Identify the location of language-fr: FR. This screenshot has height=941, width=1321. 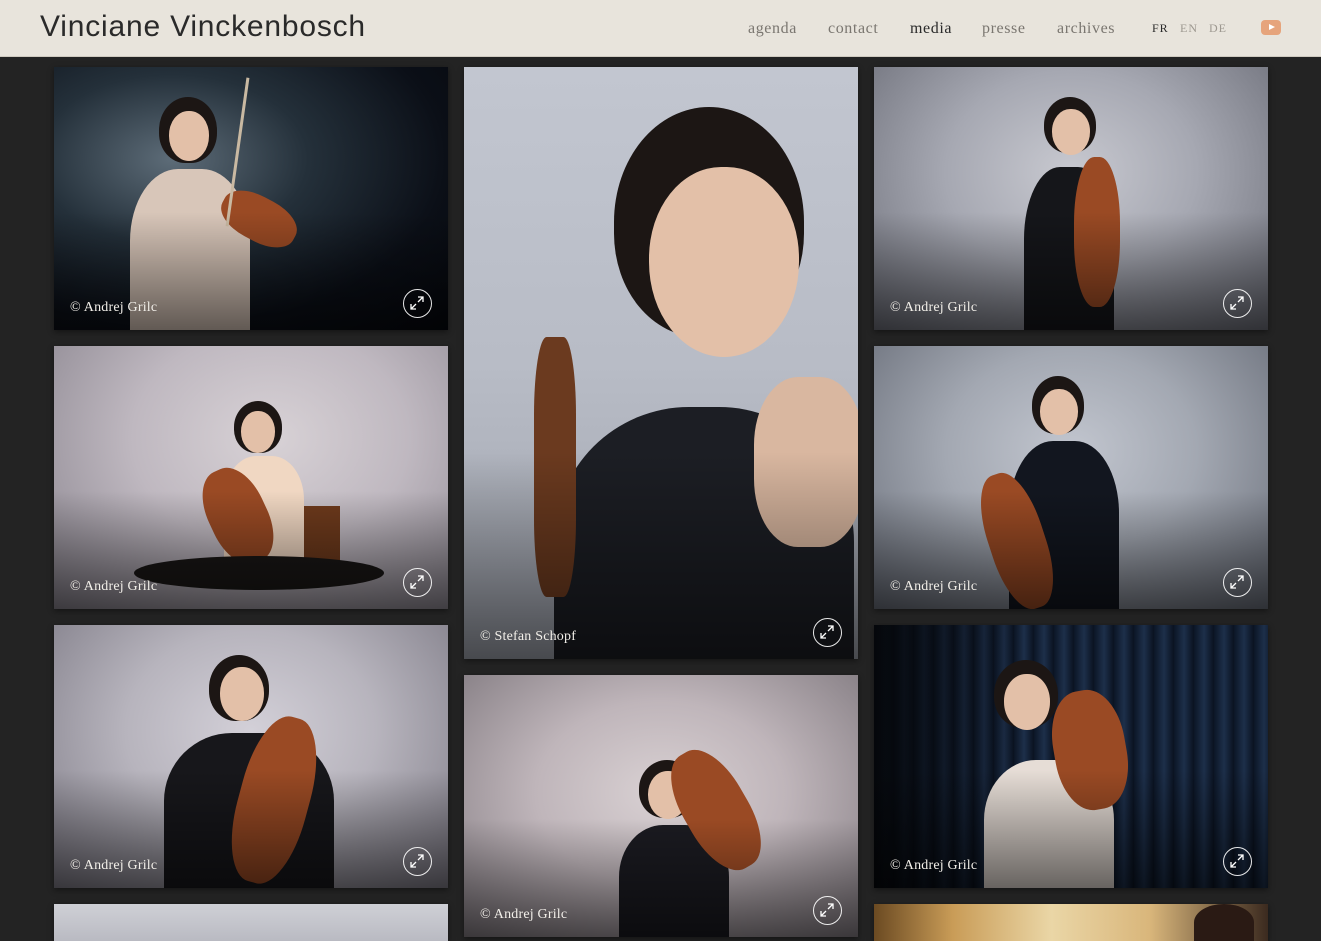
(1160, 28).